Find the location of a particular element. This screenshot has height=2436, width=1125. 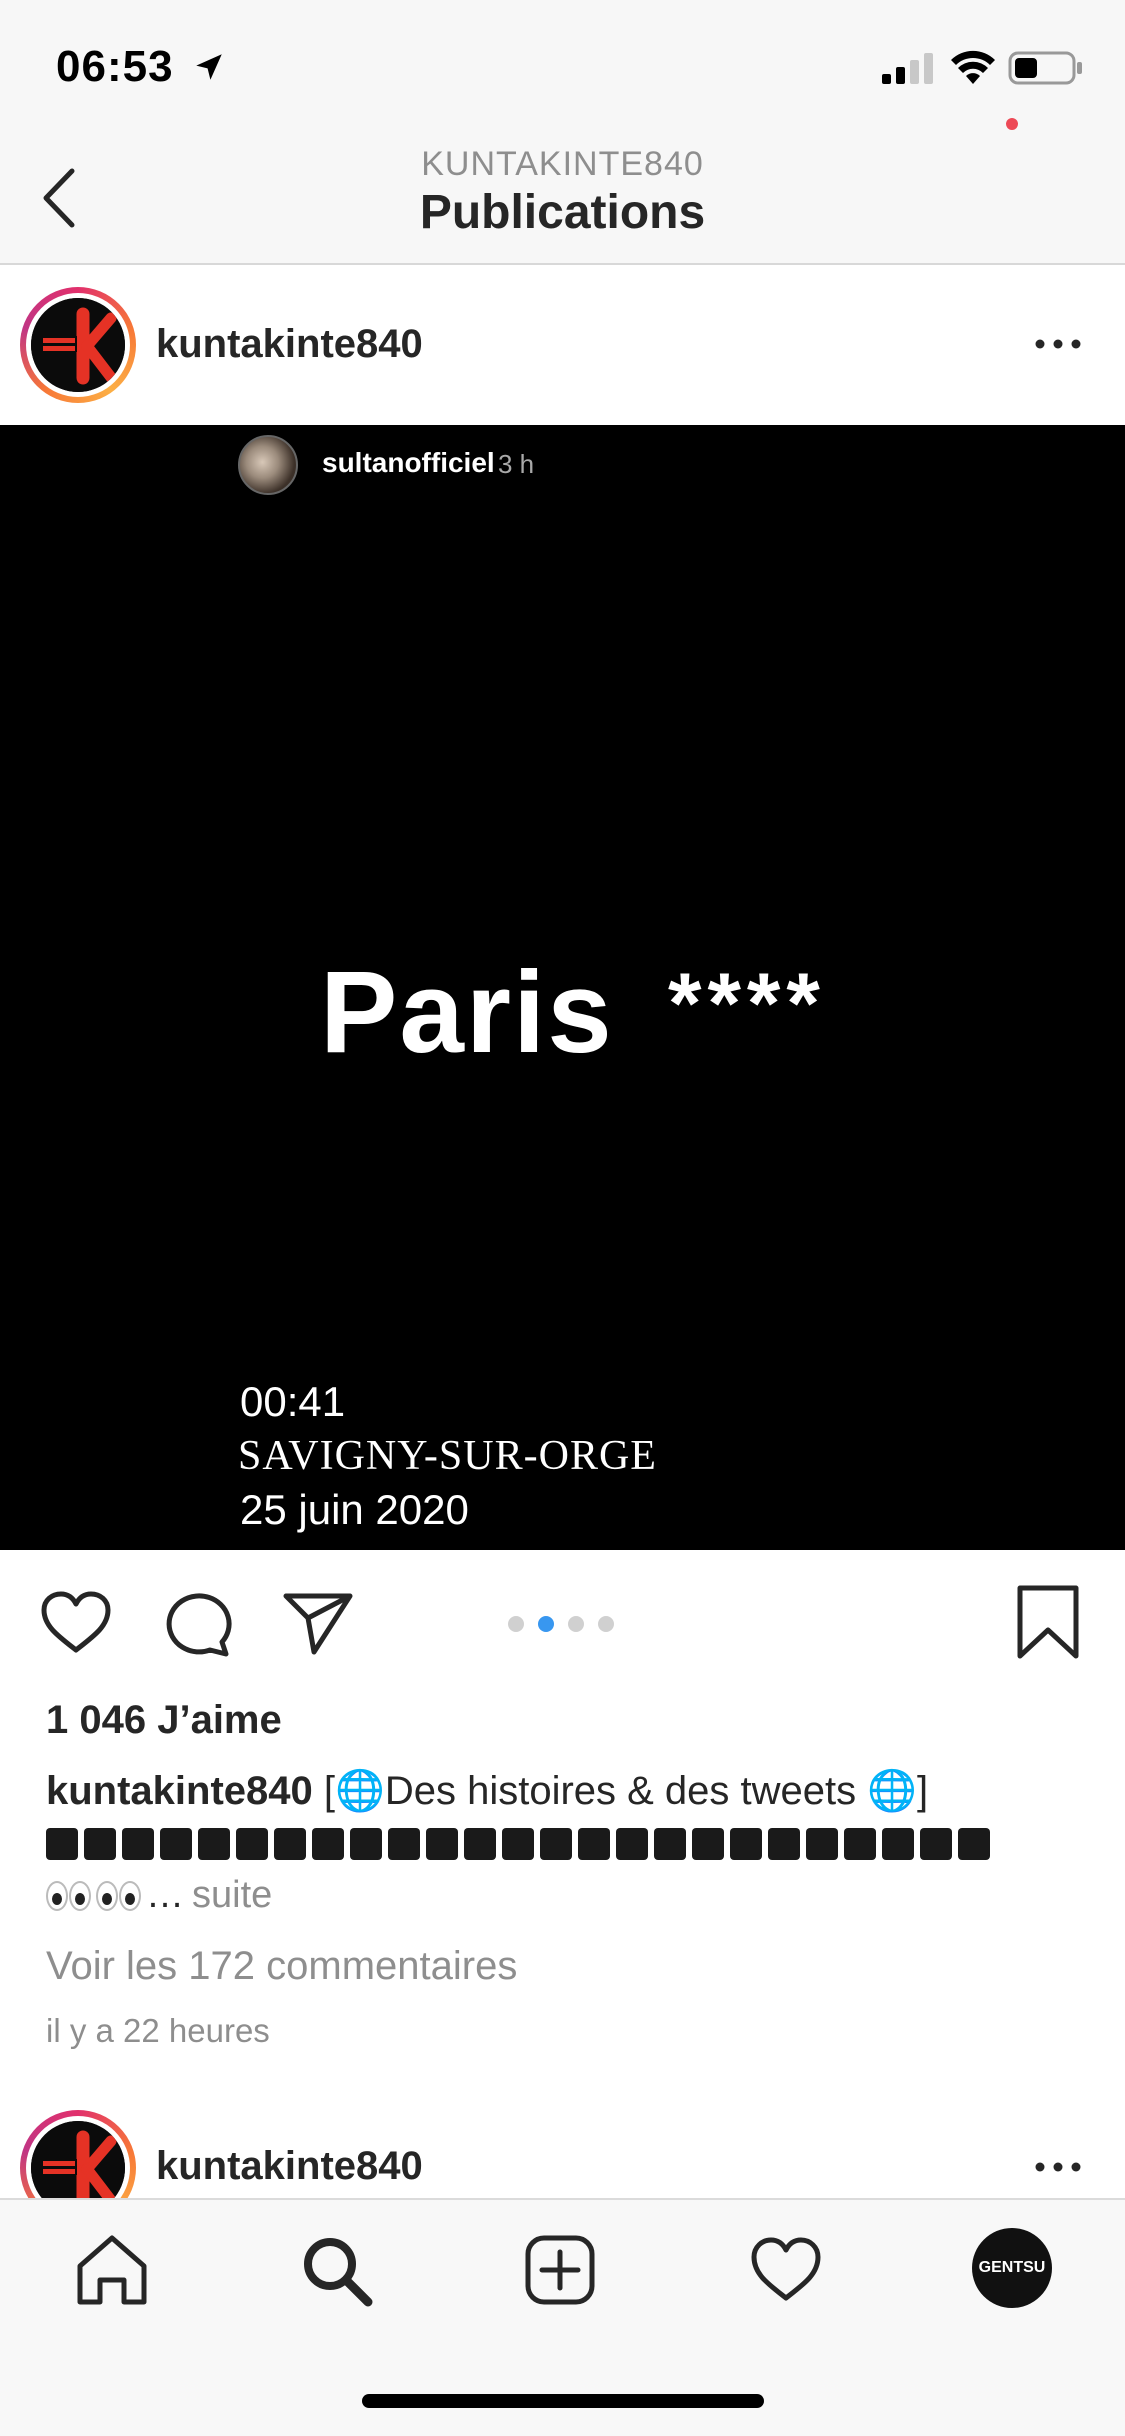

caption-text: [🌐Des histoires & des tweets 🌐] is located at coordinates (626, 1791).